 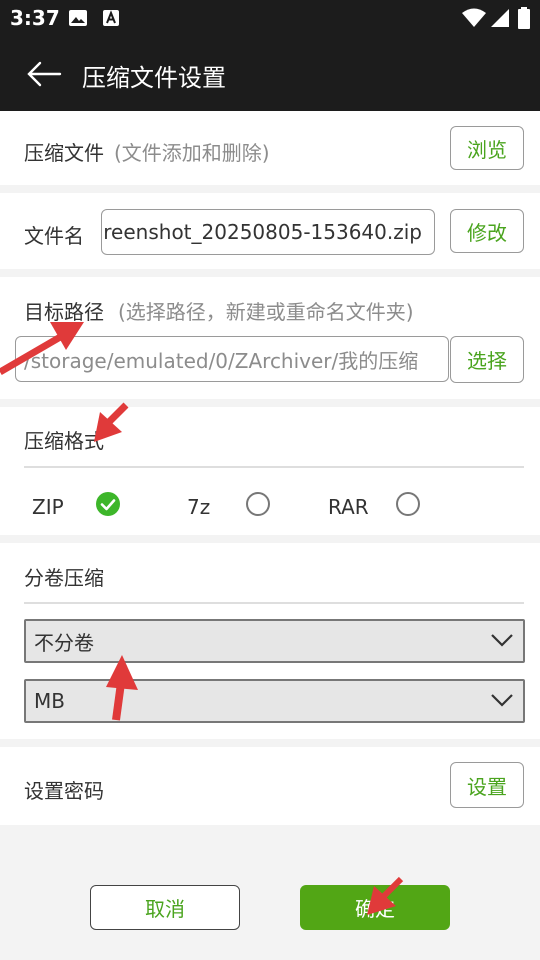 I want to click on page-title: 压缩文件设置, so click(x=154, y=78).